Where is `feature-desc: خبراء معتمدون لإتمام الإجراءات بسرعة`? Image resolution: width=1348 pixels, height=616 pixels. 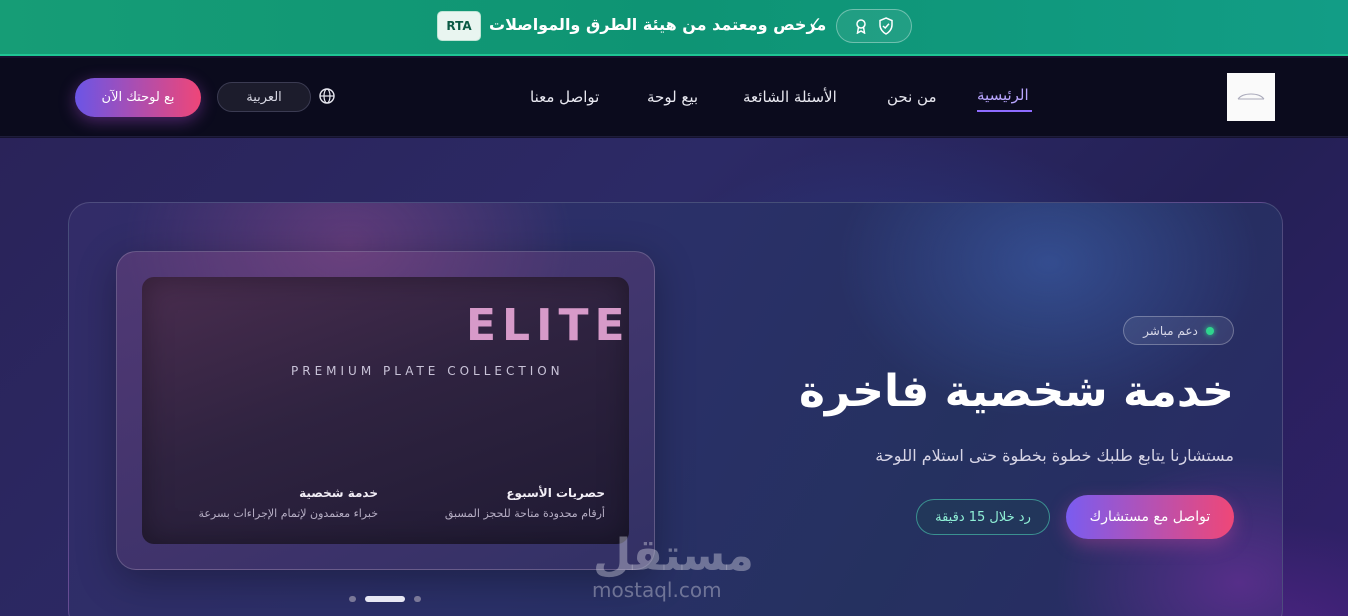 feature-desc: خبراء معتمدون لإتمام الإجراءات بسرعة is located at coordinates (288, 513).